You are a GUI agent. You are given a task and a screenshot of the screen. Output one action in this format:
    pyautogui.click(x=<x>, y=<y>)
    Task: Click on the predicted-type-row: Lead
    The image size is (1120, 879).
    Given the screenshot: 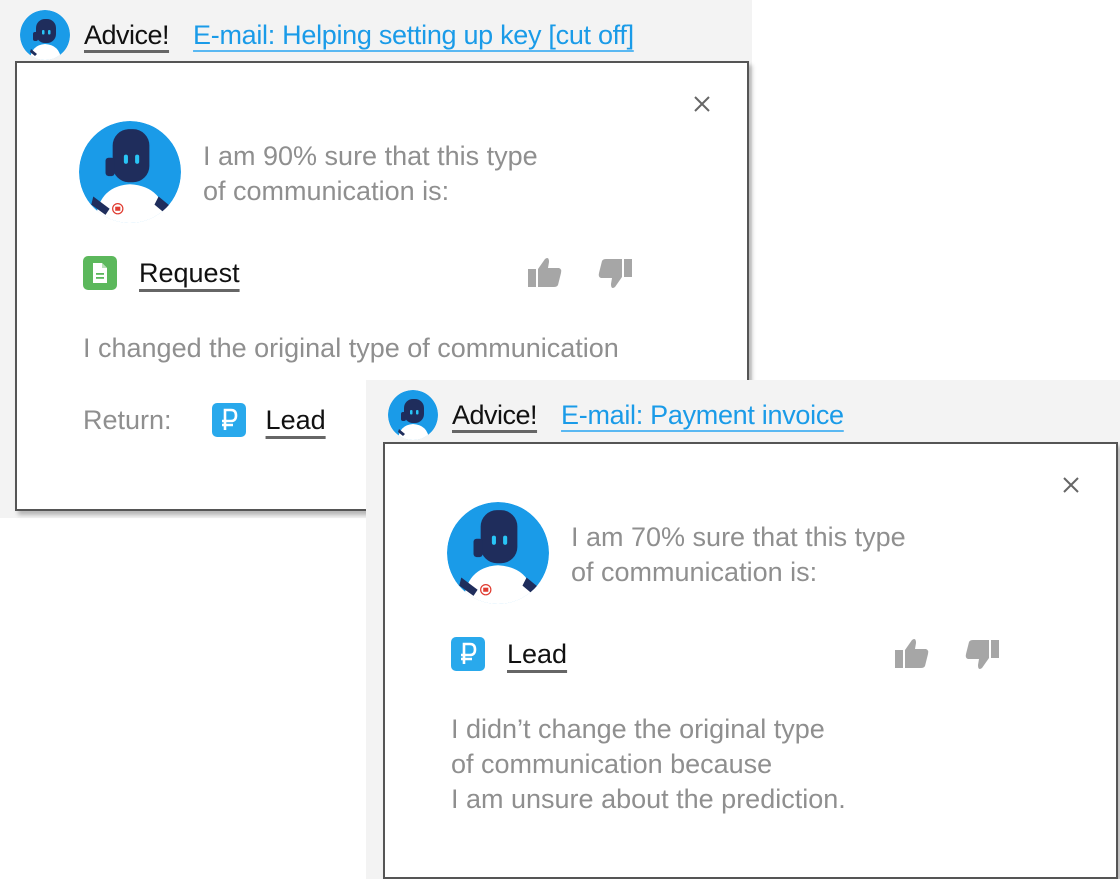 What is the action you would take?
    pyautogui.click(x=783, y=654)
    